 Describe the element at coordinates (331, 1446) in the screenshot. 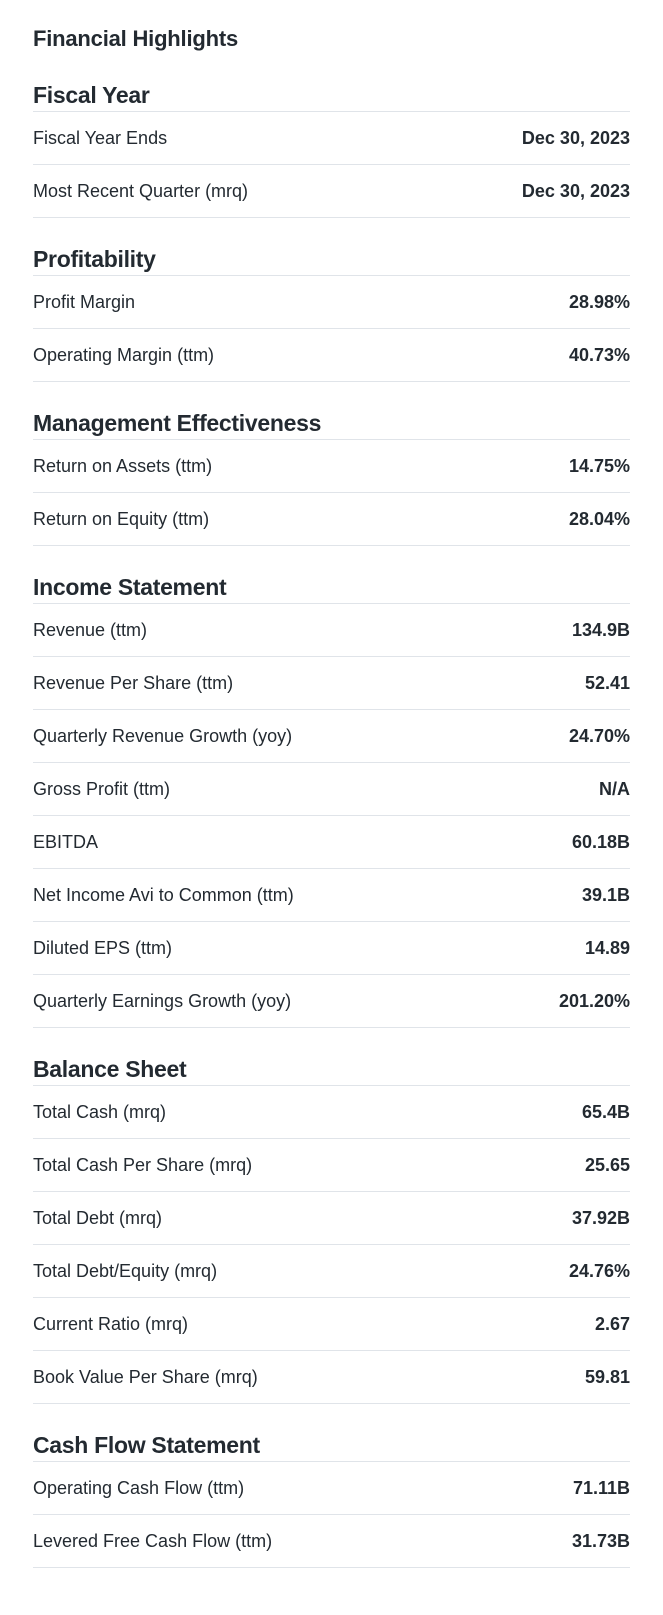

I see `section-title: Cash Flow Statement` at that location.